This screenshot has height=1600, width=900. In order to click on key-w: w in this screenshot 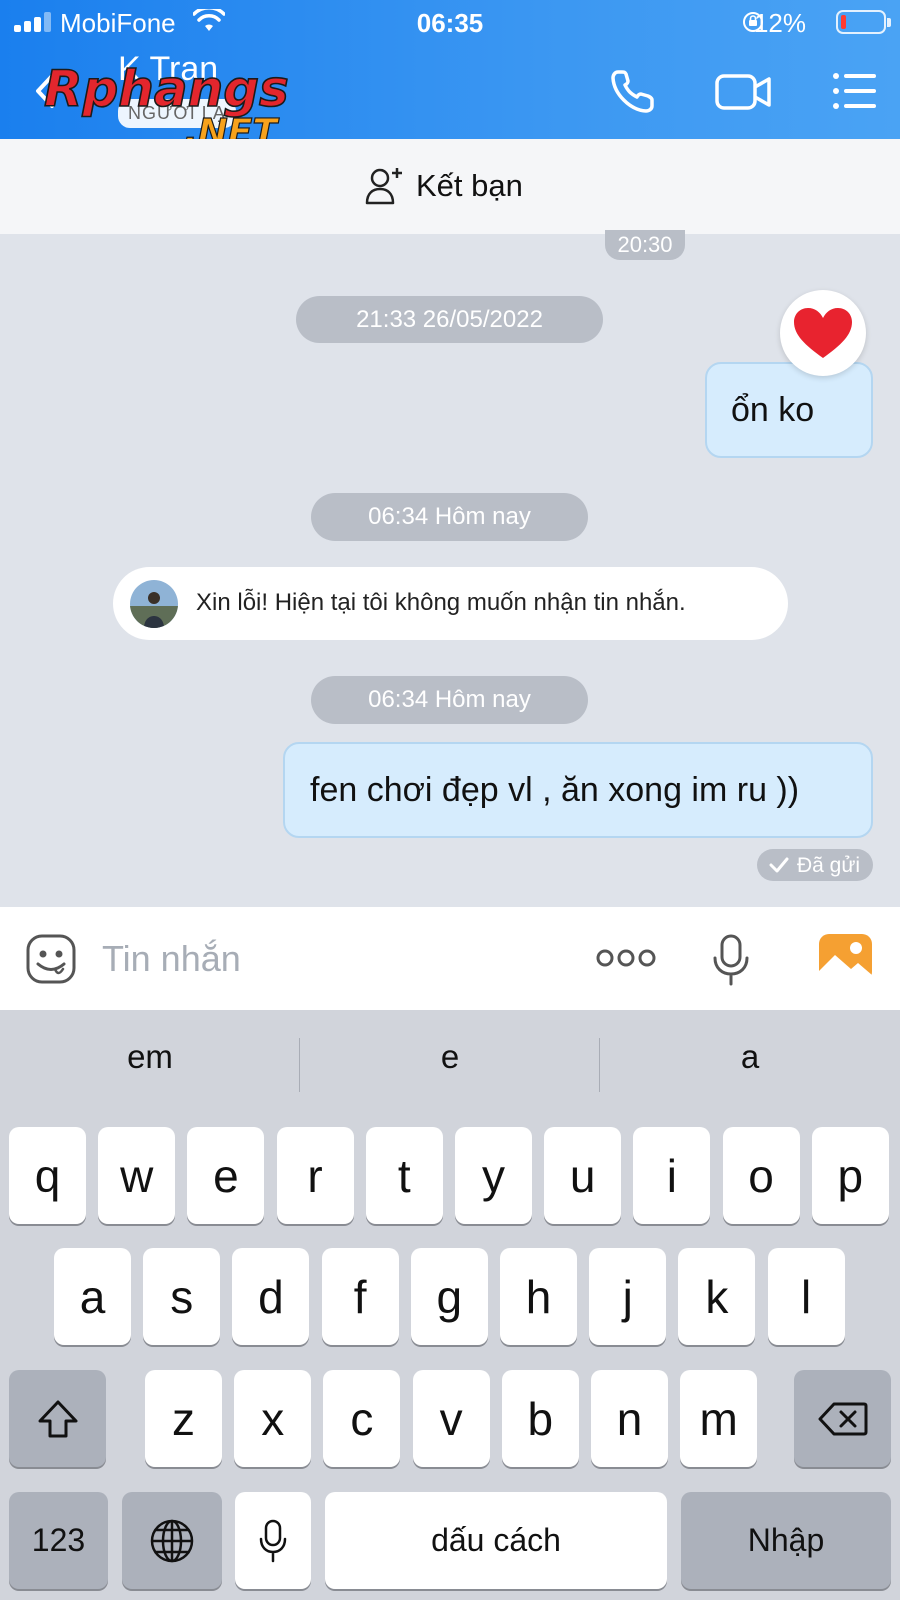, I will do `click(137, 1175)`.